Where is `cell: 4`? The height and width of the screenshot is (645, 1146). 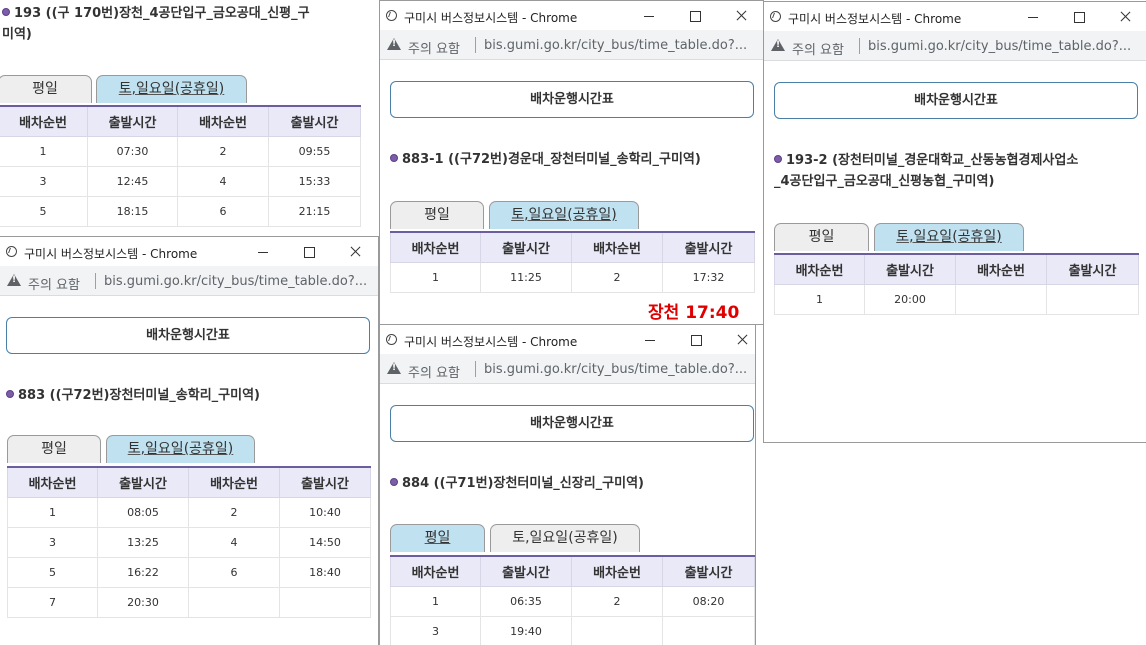 cell: 4 is located at coordinates (234, 542).